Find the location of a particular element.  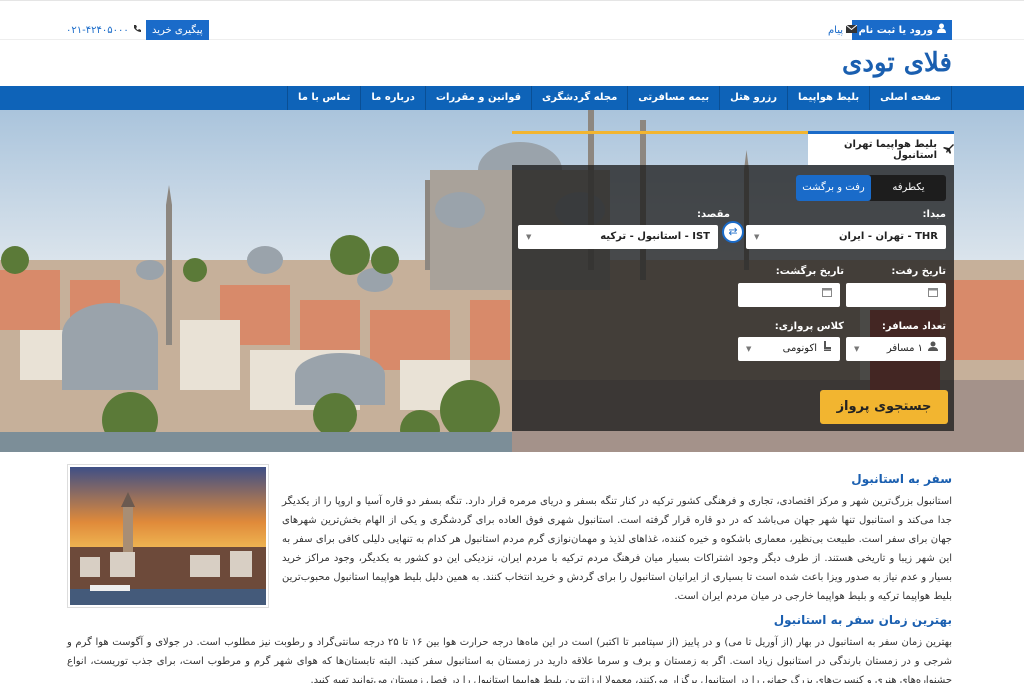

return-date-label: تاریخ برگشت: is located at coordinates (809, 271).